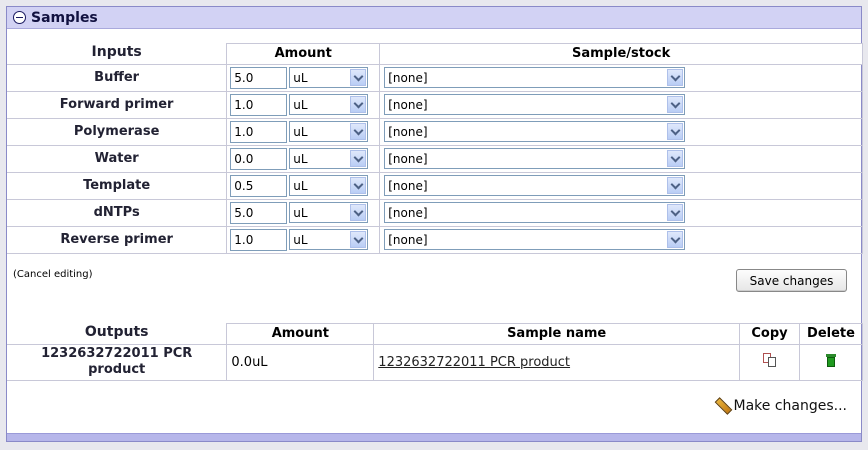  What do you see at coordinates (64, 17) in the screenshot?
I see `panel-title: Samples` at bounding box center [64, 17].